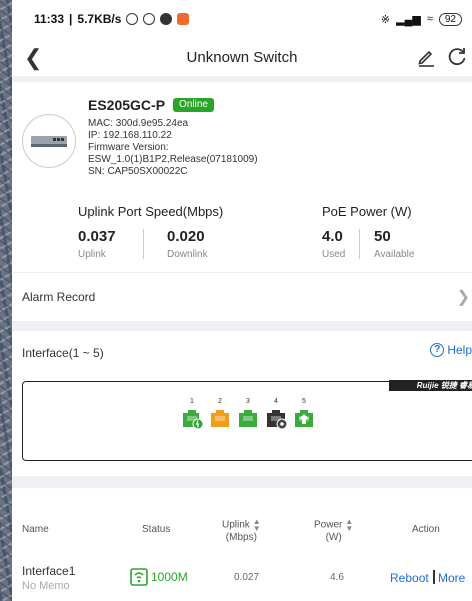 Image resolution: width=472 pixels, height=601 pixels. I want to click on help-link: ? Help, so click(451, 350).